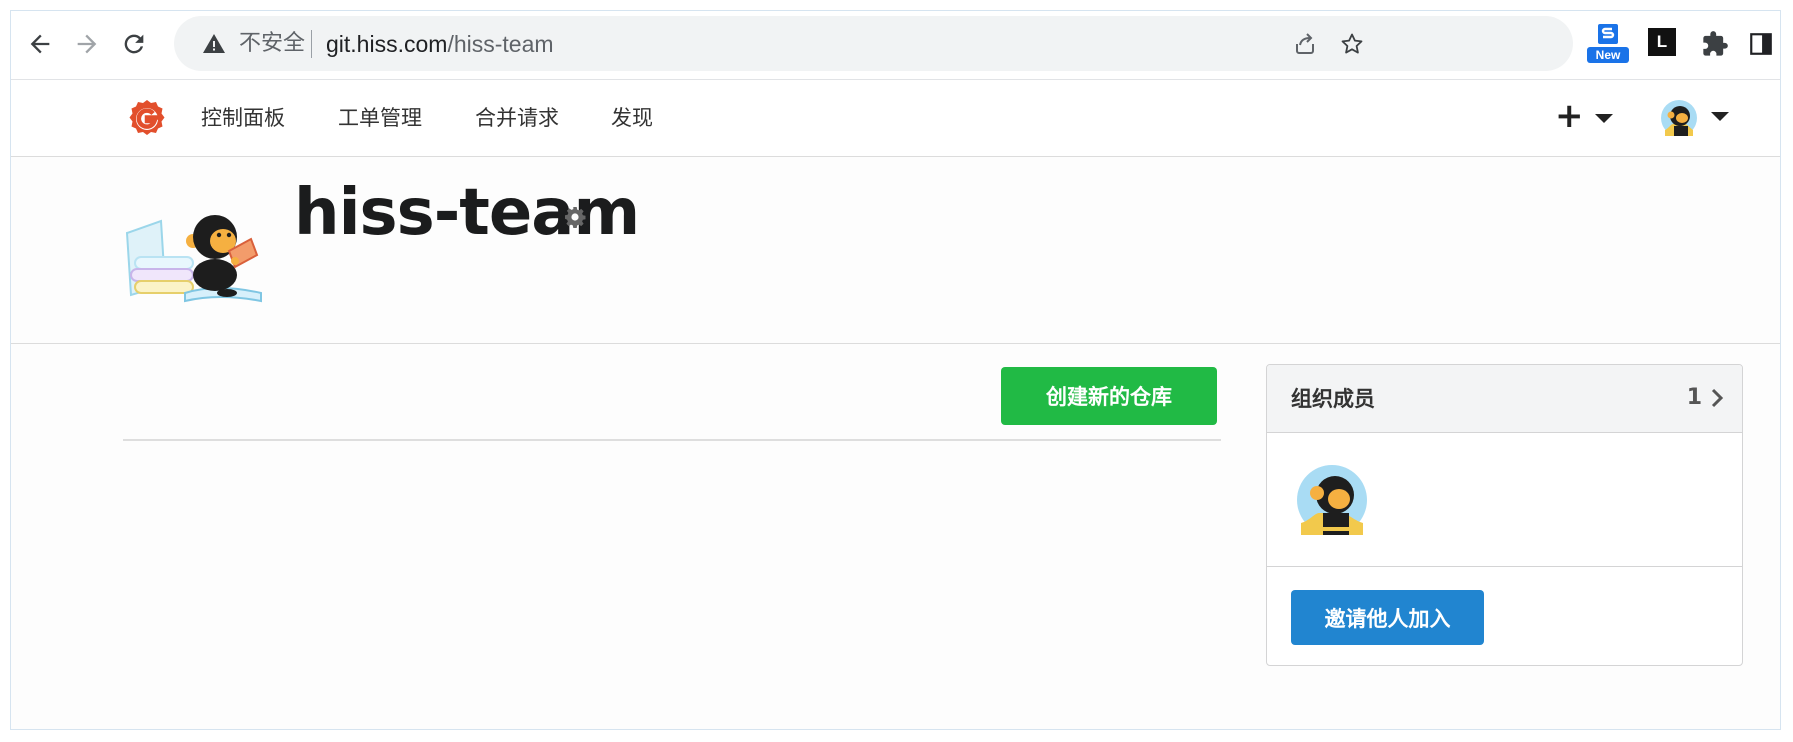 The height and width of the screenshot is (742, 1793). Describe the element at coordinates (500, 44) in the screenshot. I see `url-path: /hiss-team` at that location.